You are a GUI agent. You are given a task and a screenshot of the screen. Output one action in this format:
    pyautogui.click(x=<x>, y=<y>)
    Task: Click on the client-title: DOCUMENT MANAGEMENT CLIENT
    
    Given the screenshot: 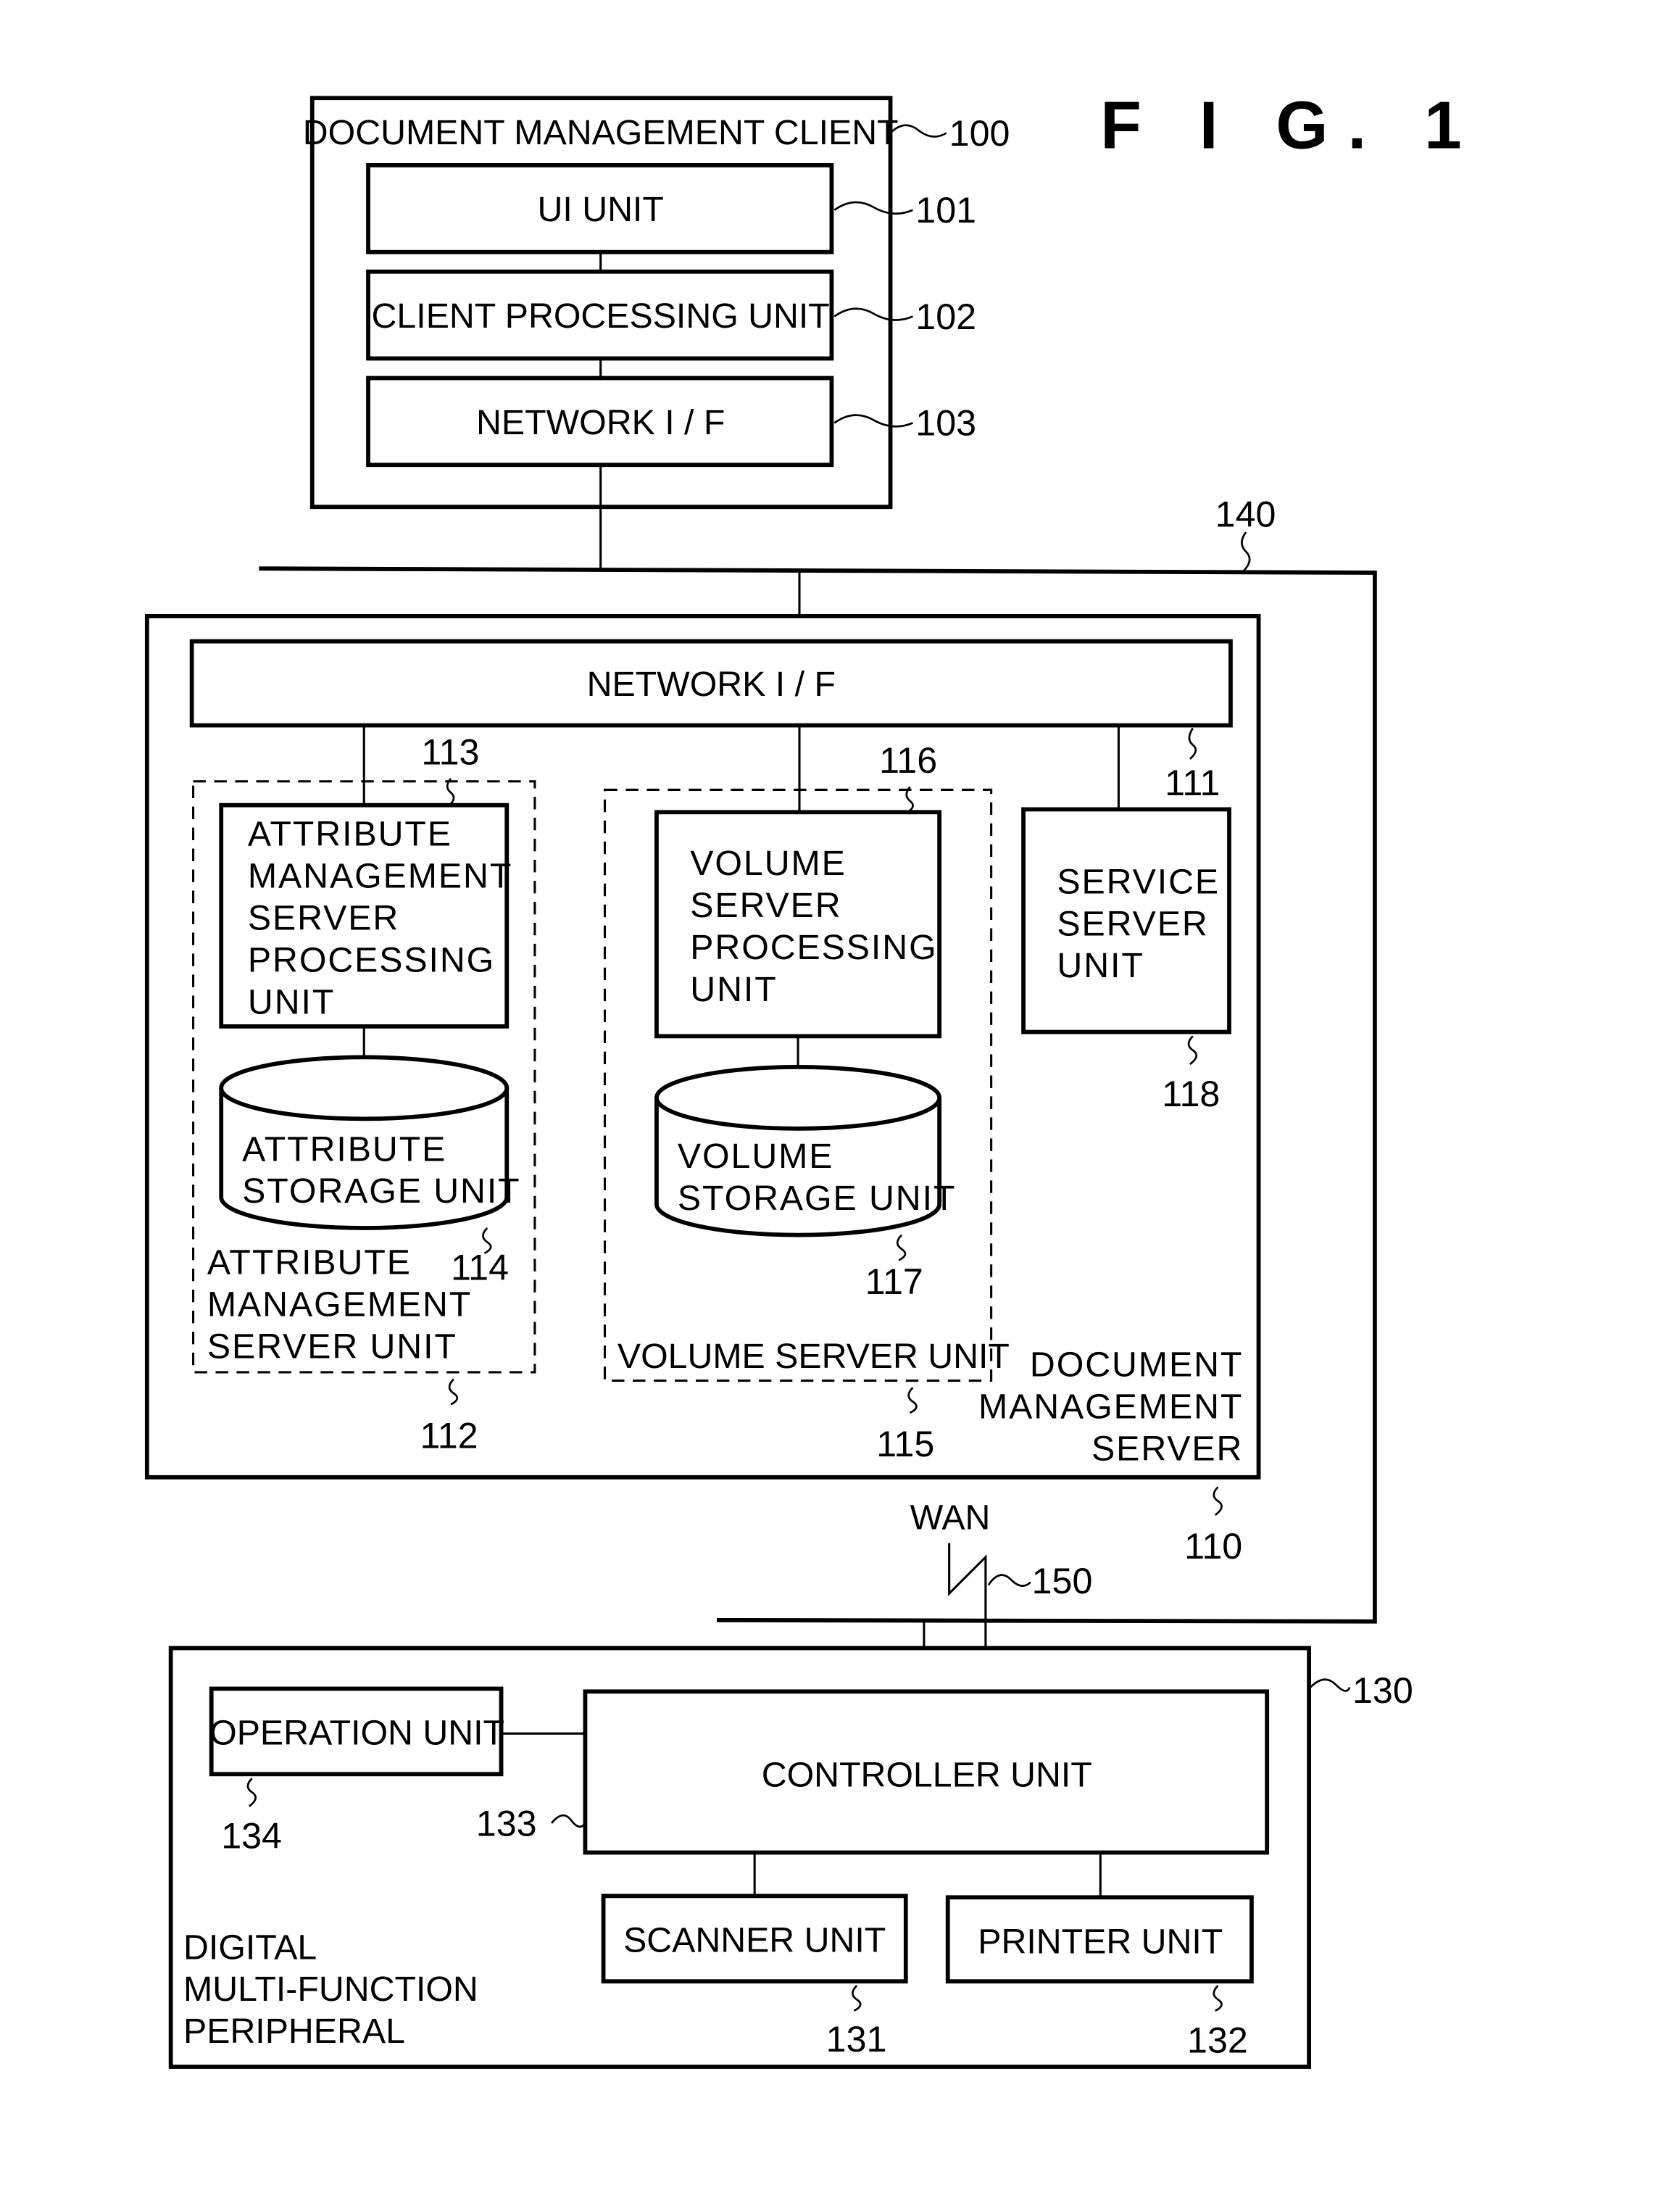 What is the action you would take?
    pyautogui.click(x=601, y=132)
    